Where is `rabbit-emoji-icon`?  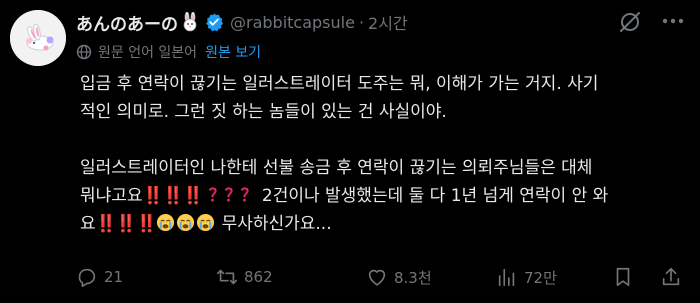 rabbit-emoji-icon is located at coordinates (190, 22).